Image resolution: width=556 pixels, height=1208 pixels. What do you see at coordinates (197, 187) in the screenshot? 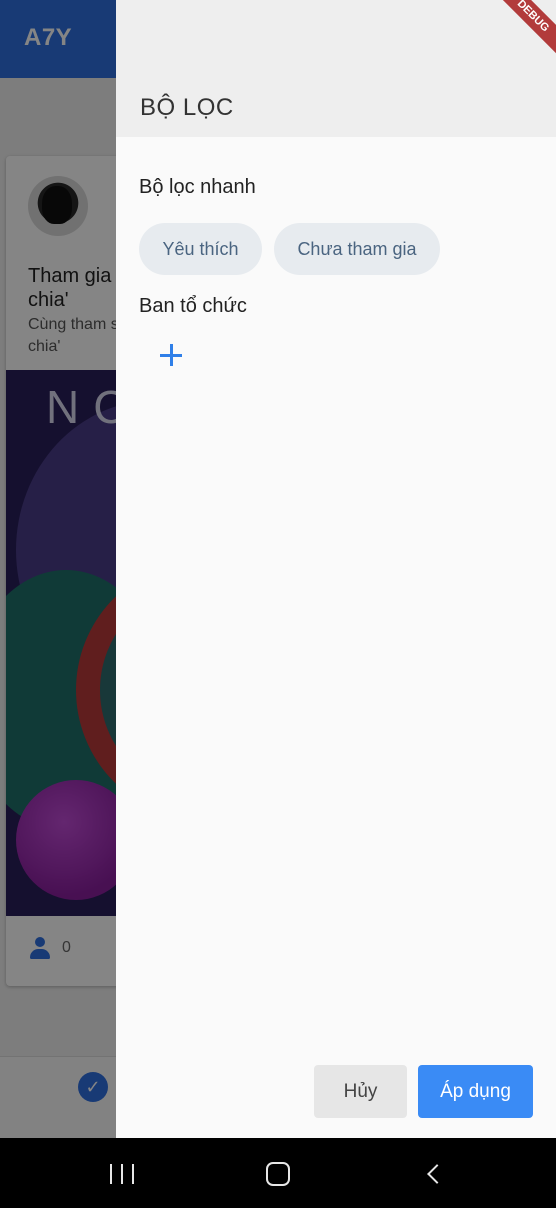
I see `quick-filter-label: Bộ lọc nhanh` at bounding box center [197, 187].